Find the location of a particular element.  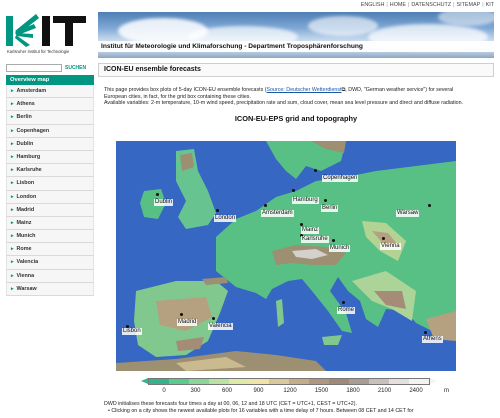

sidebar-item-label: Hamburg is located at coordinates (28, 156).